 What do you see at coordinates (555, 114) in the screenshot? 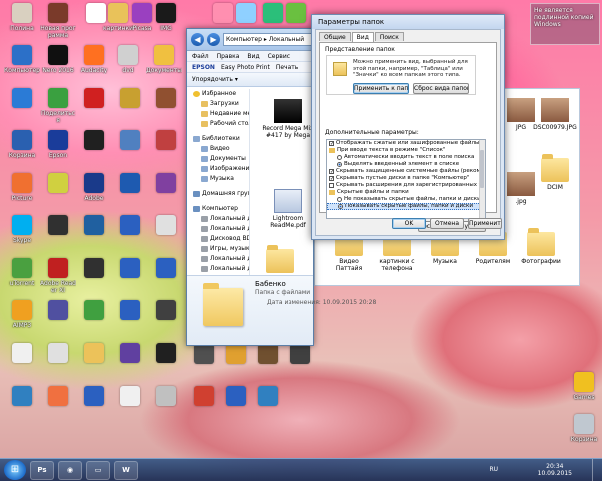
I see `file-item: DSC00979.JPG` at bounding box center [555, 114].